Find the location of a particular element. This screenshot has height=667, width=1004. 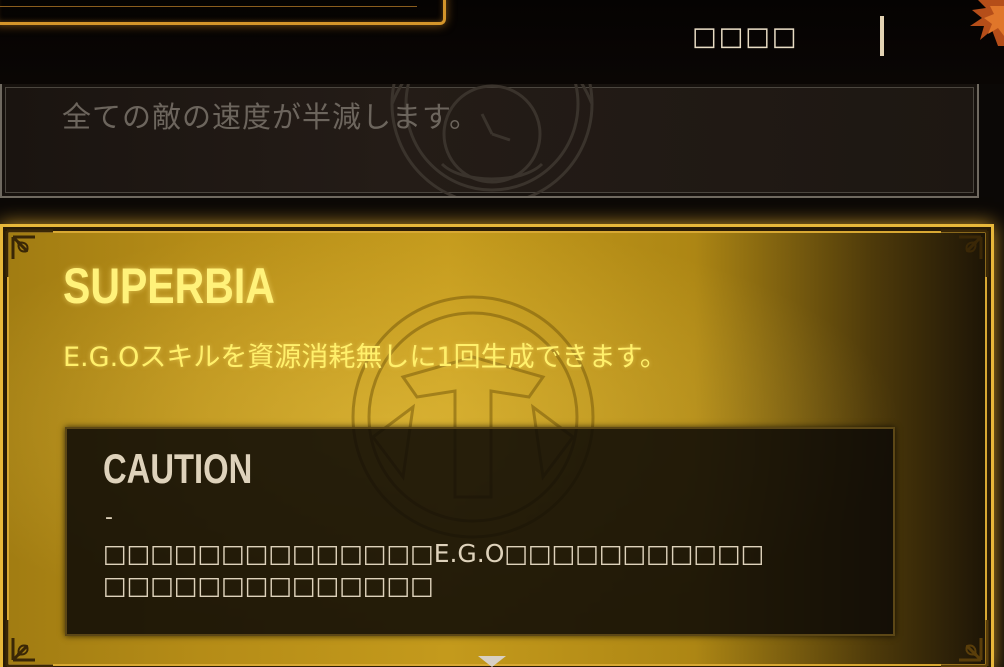

top-bar: □□□□ is located at coordinates (502, 42).